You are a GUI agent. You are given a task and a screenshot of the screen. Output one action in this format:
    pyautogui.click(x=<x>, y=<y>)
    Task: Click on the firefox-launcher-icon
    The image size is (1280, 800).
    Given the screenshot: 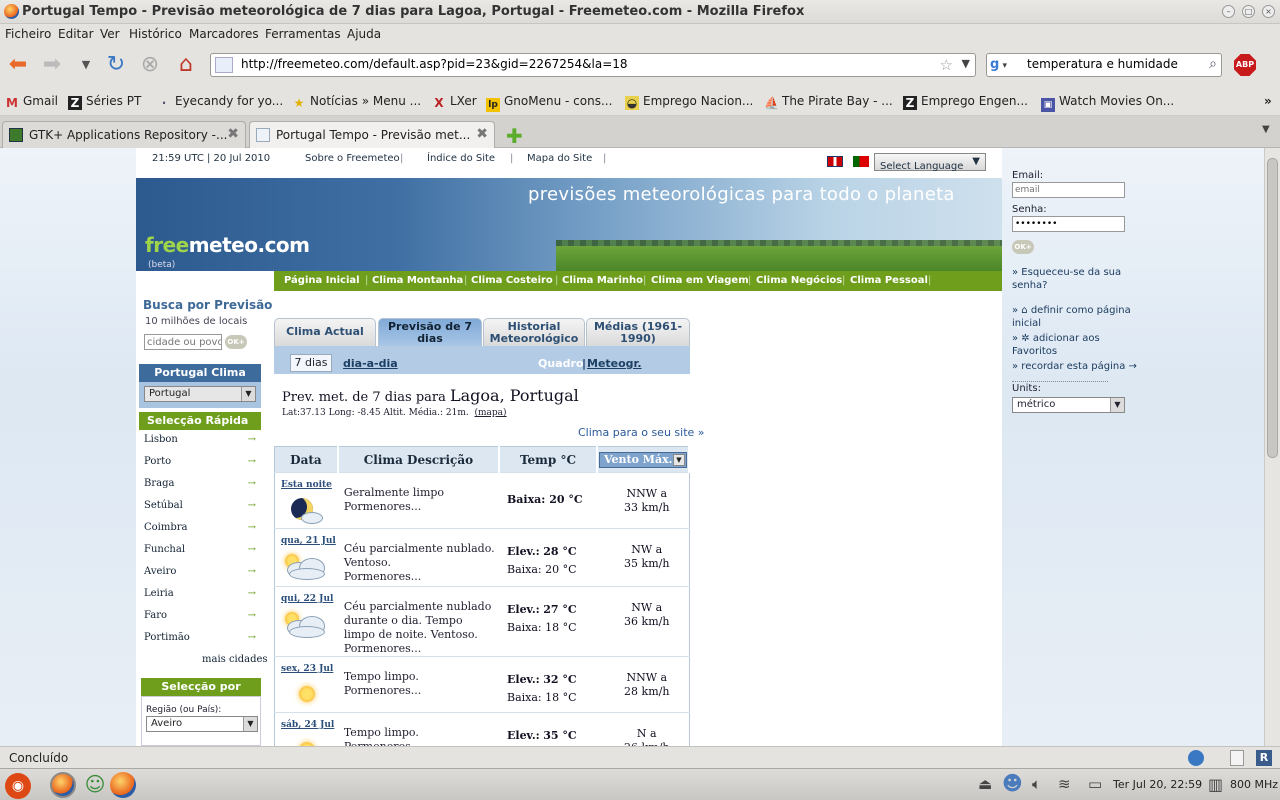 What is the action you would take?
    pyautogui.click(x=123, y=785)
    